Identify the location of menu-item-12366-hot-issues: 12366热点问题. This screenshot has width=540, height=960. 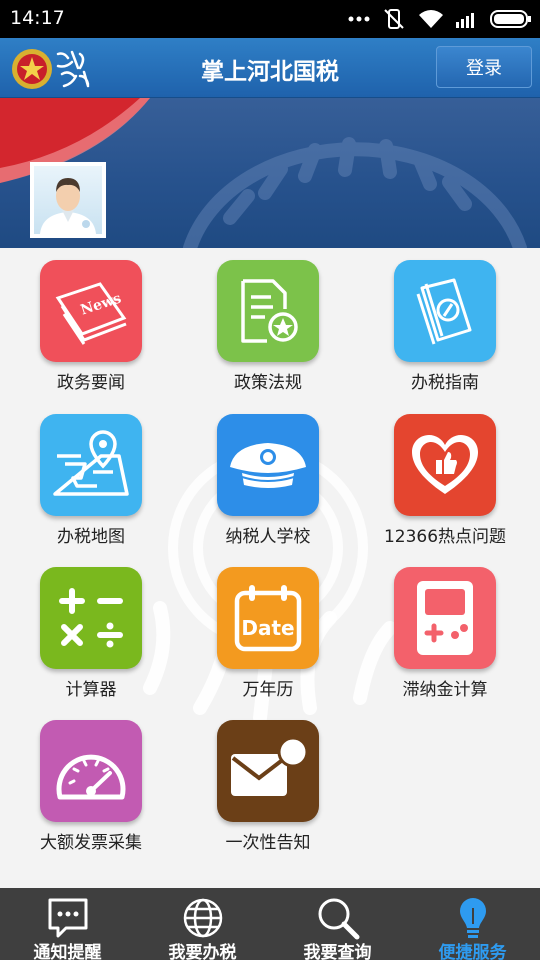
(445, 478).